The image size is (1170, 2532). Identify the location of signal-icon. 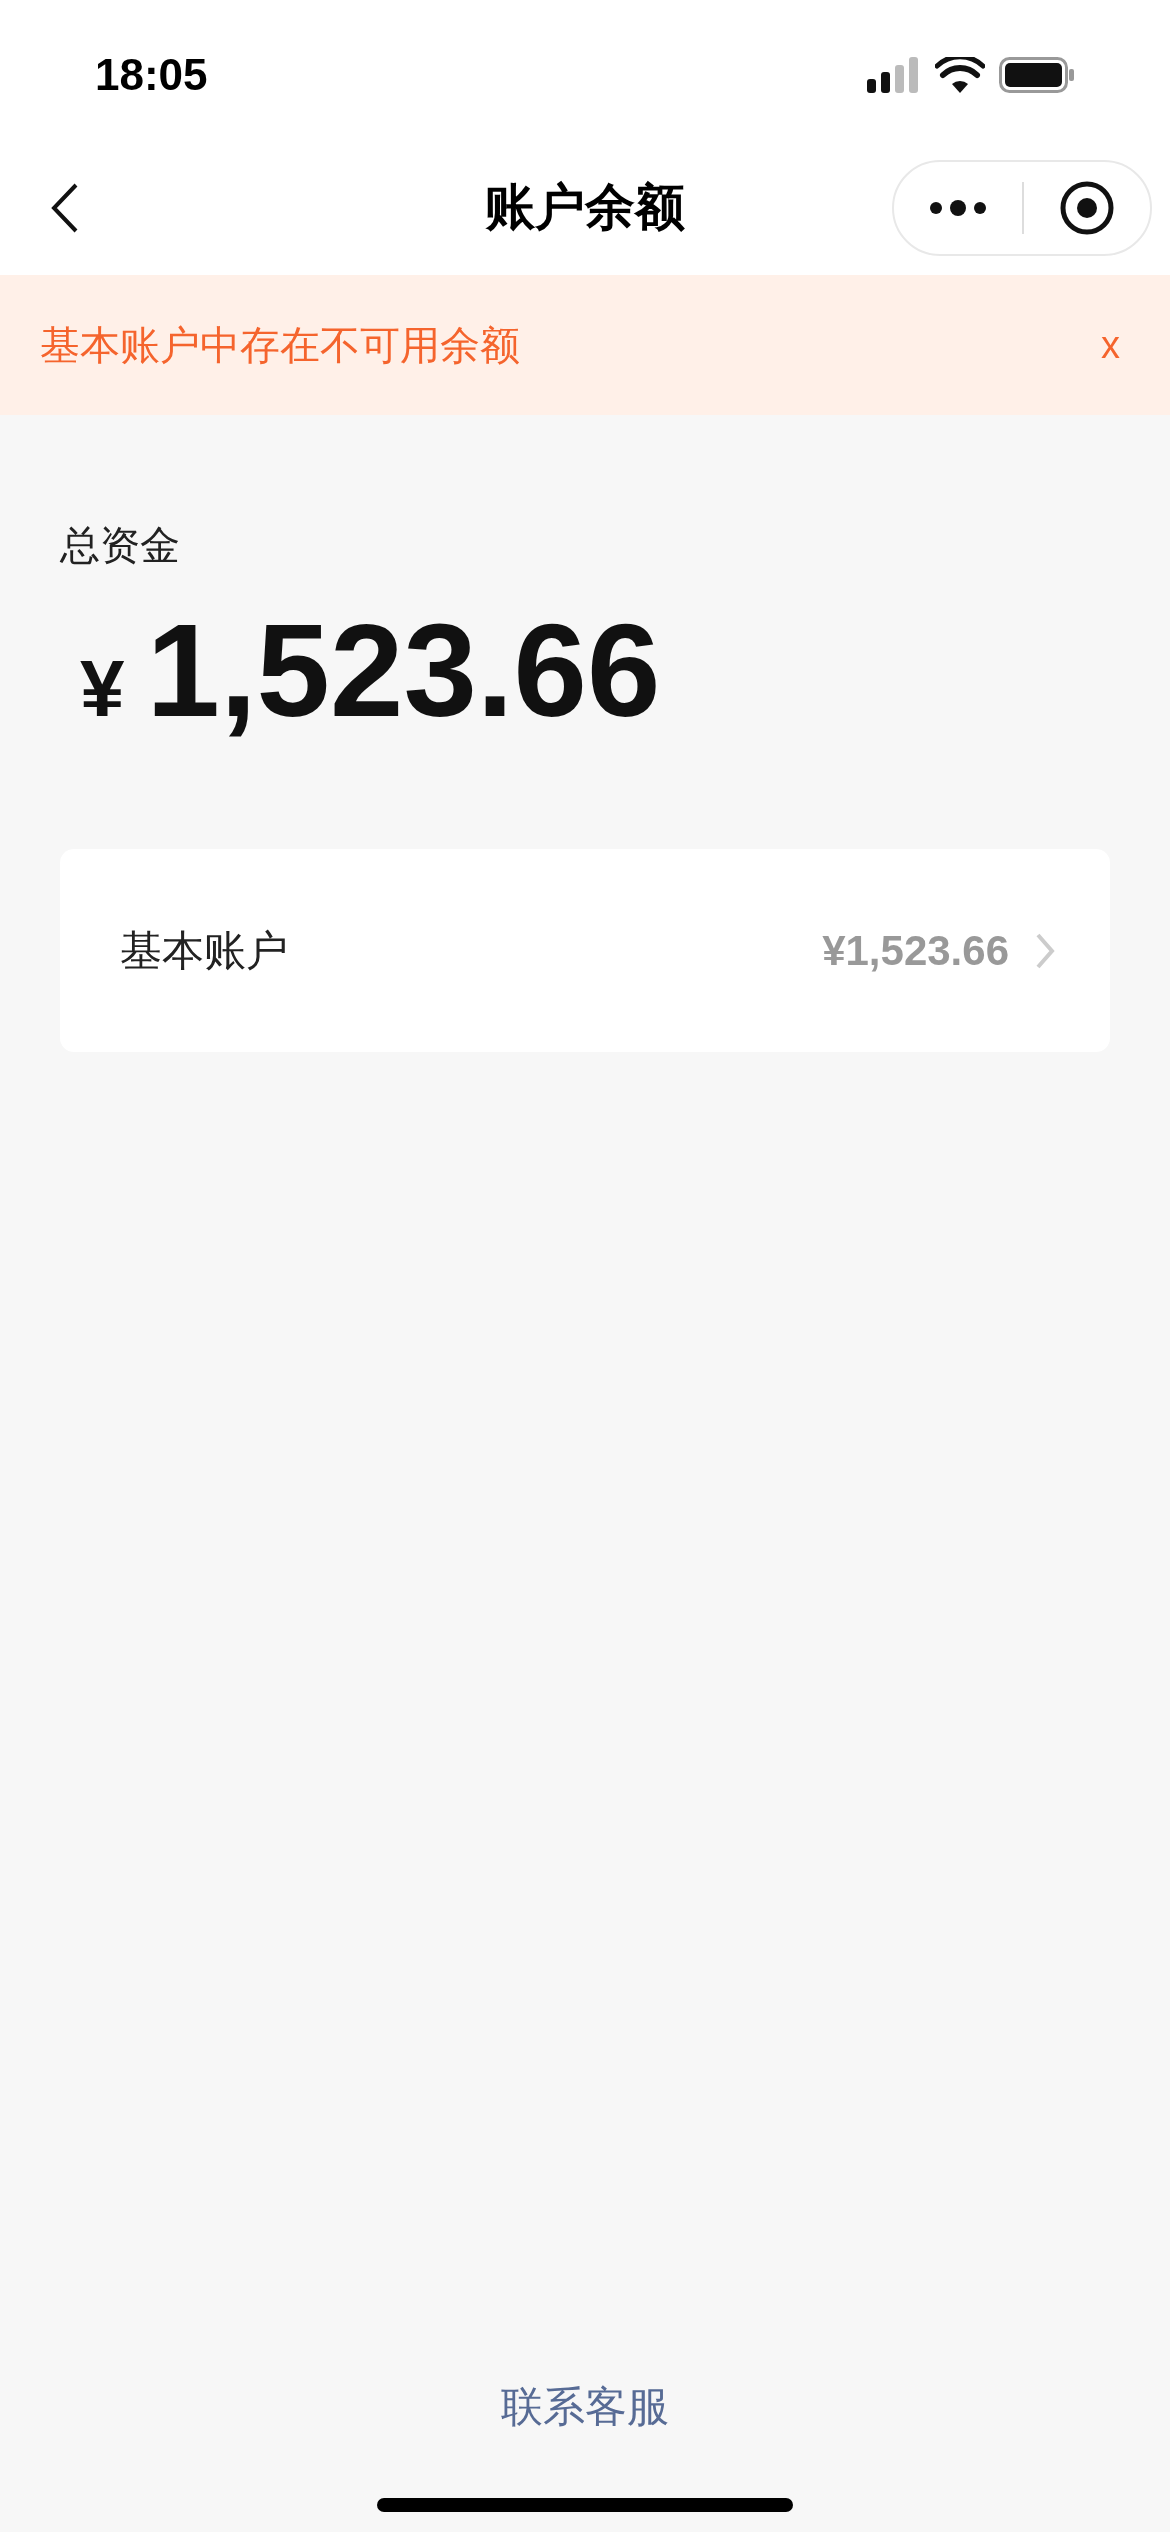
(894, 75).